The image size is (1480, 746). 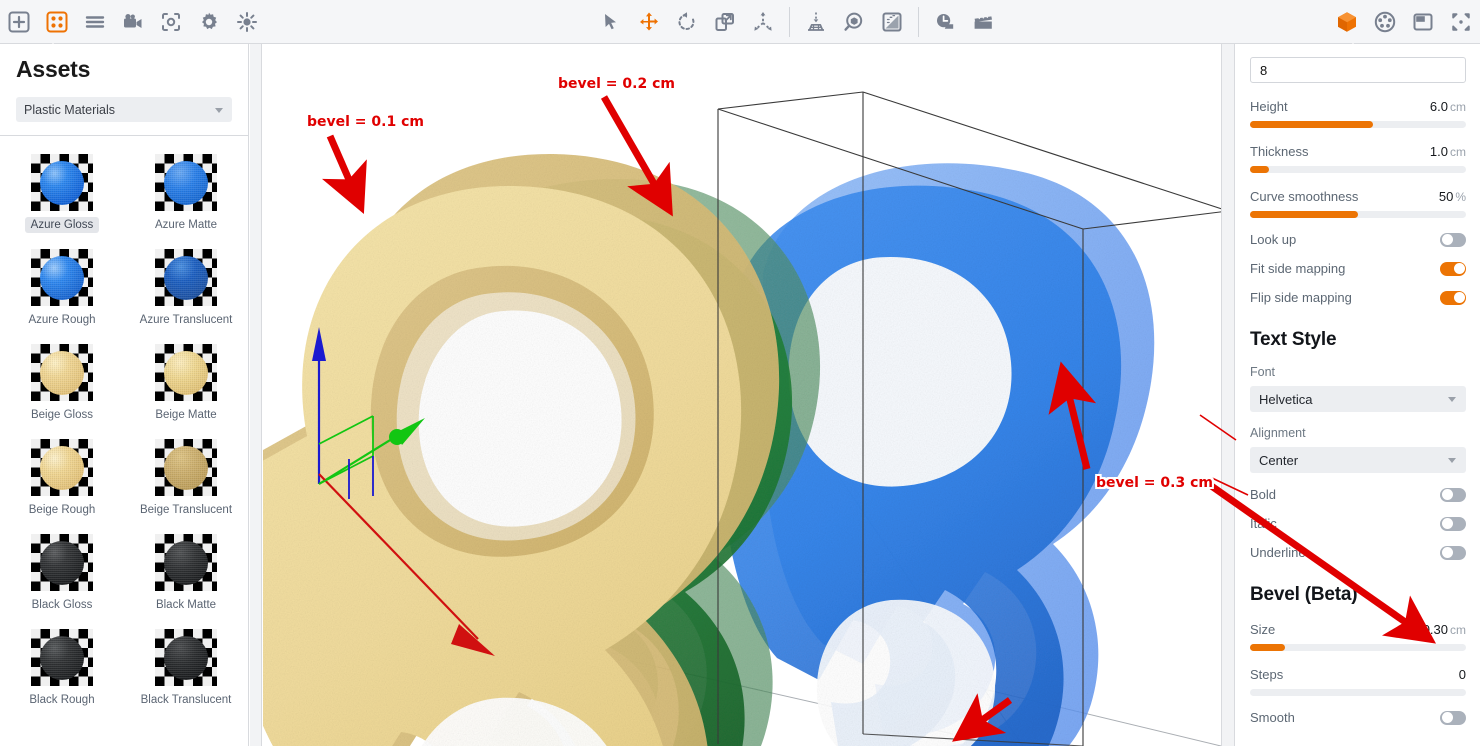 I want to click on curve-smoothness-row: Curve smoothness 50%, so click(x=1358, y=196).